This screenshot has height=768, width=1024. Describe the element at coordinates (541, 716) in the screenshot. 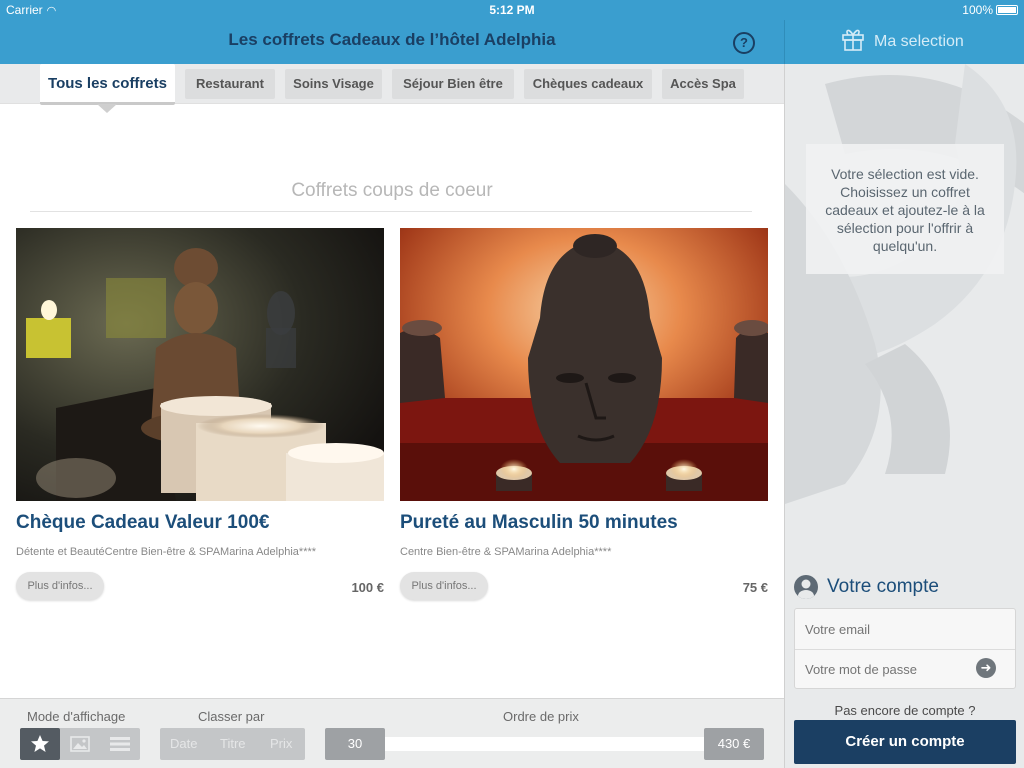

I see `price-order-label: Ordre de prix` at that location.